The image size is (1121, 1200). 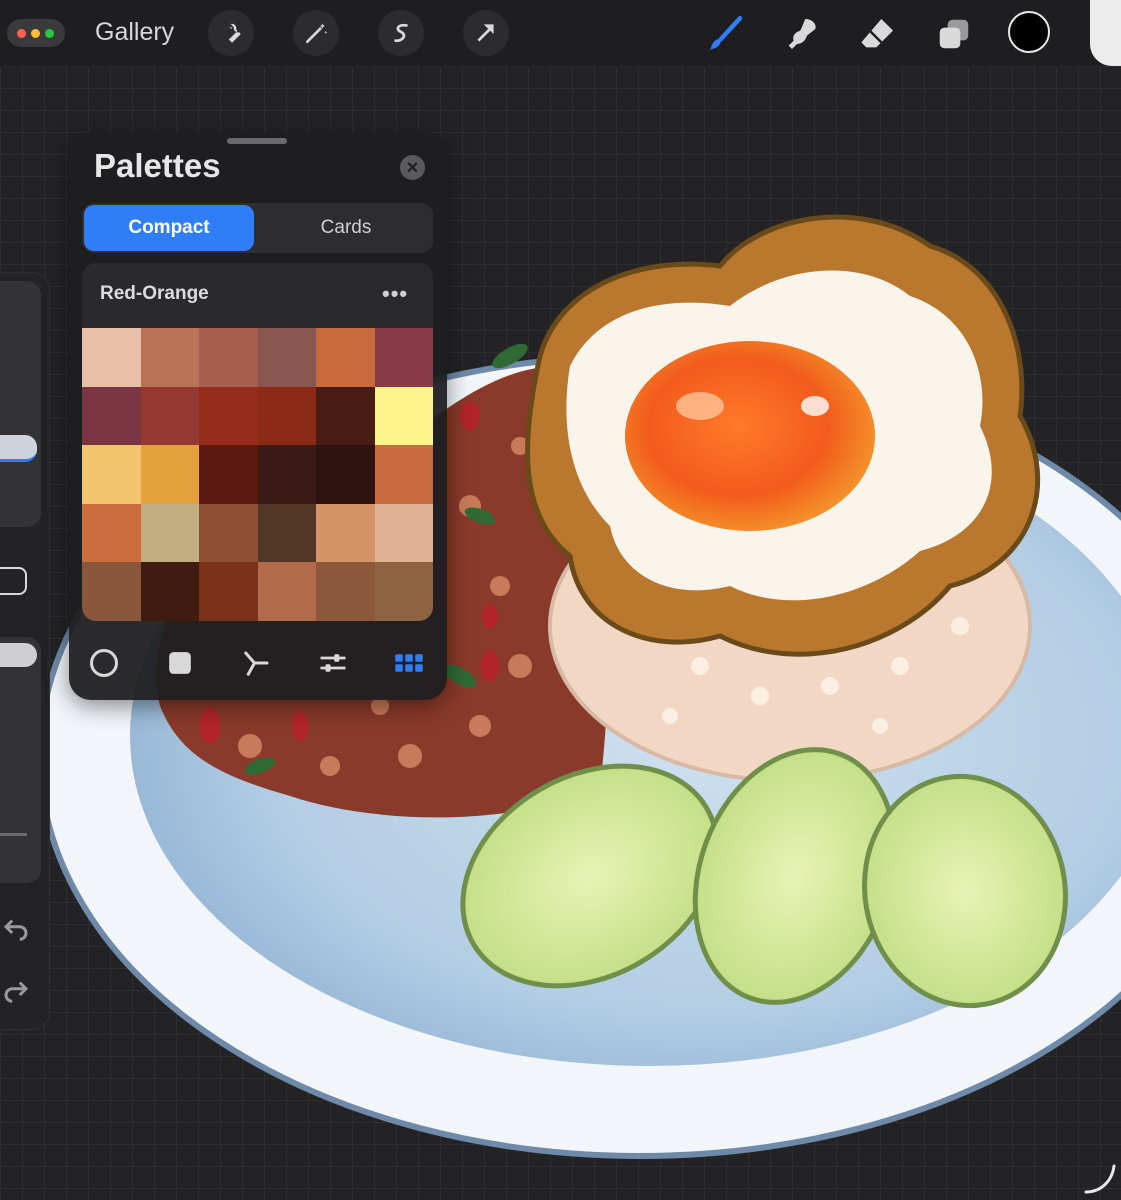 I want to click on color-mode-bar, so click(x=257, y=662).